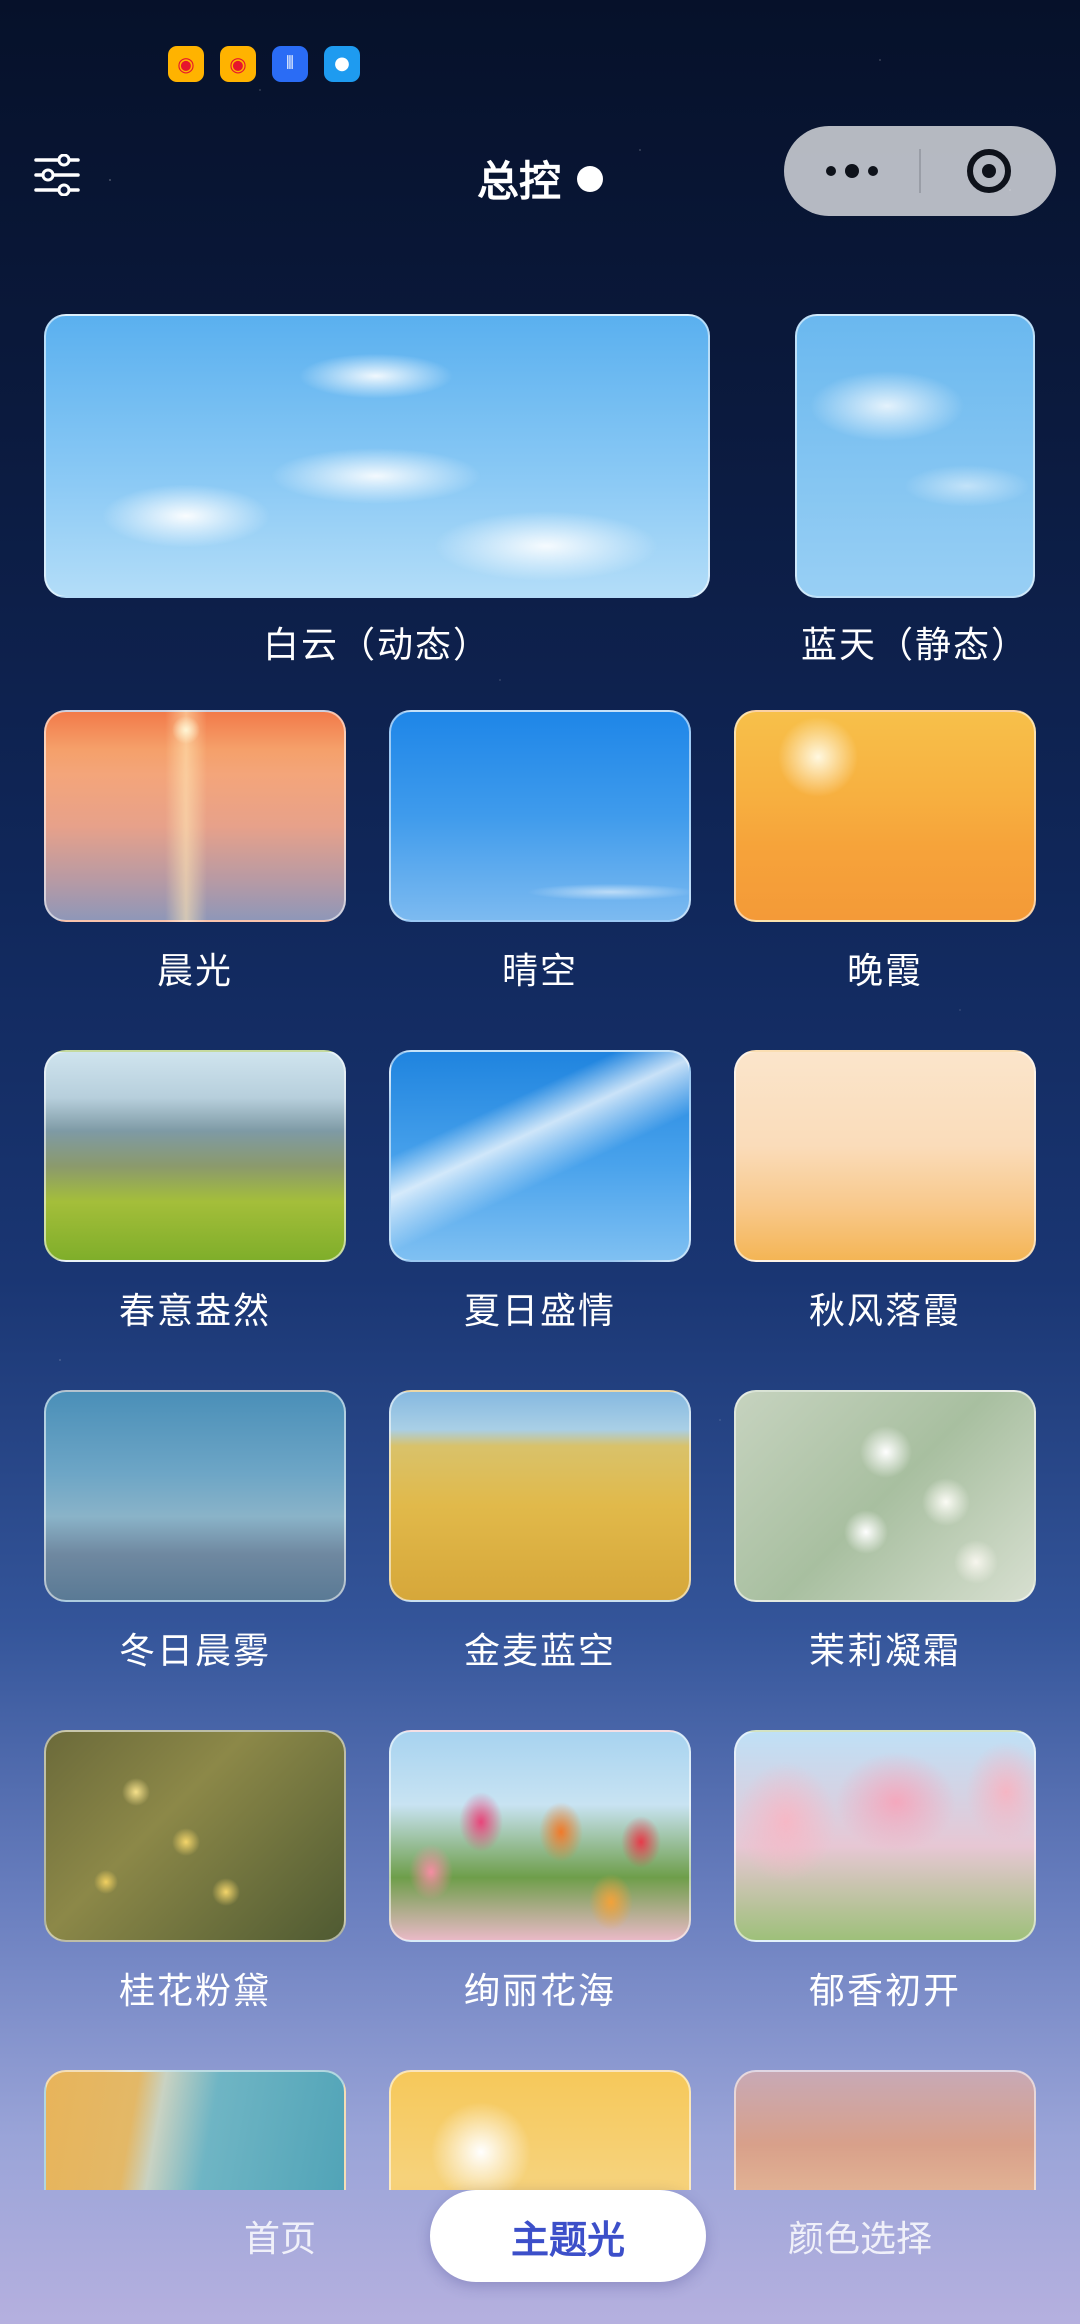 The image size is (1080, 2324). I want to click on message-icon: ●, so click(342, 64).